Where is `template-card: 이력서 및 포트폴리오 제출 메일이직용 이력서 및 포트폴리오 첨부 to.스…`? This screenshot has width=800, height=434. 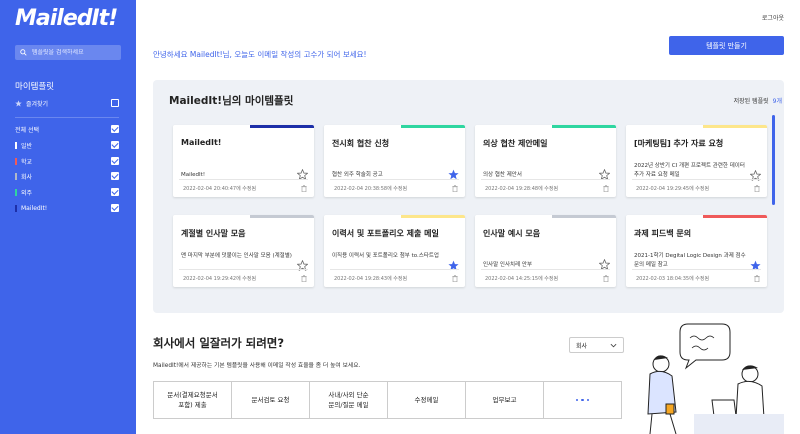
template-card: 이력서 및 포트폴리오 제출 메일이직용 이력서 및 포트폴리오 첨부 to.스… is located at coordinates (394, 251).